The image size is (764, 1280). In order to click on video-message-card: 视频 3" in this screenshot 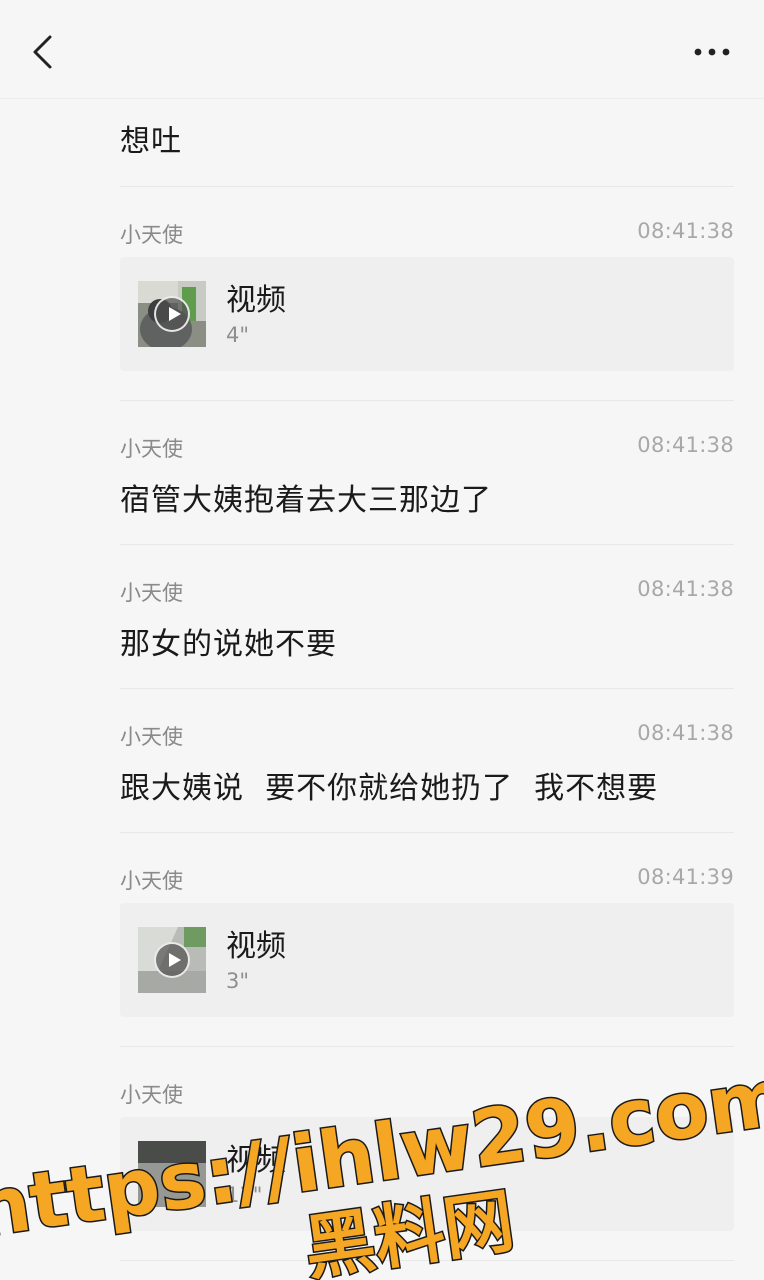, I will do `click(427, 960)`.